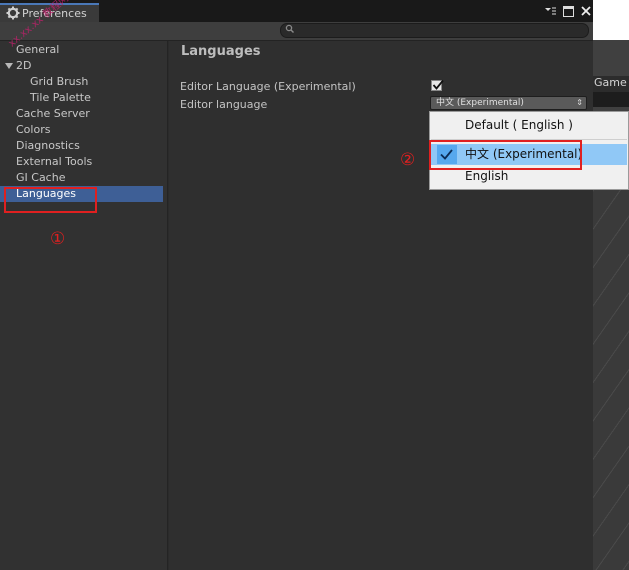  I want to click on search-input, so click(434, 30).